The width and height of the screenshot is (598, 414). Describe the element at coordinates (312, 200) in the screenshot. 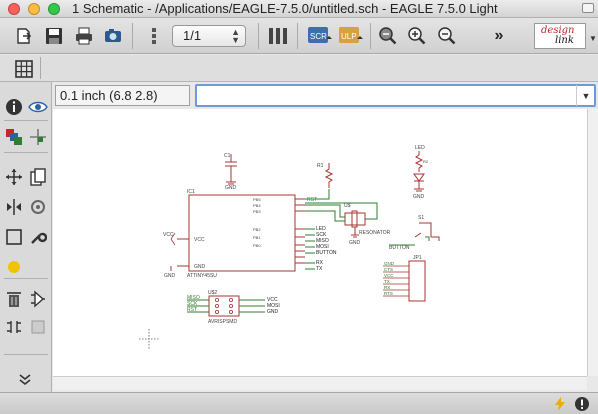

I see `net-rst: RST` at that location.